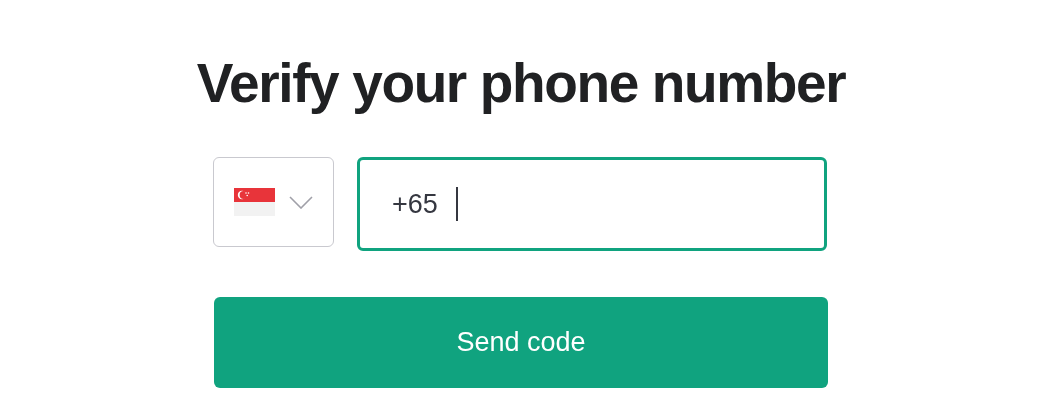  Describe the element at coordinates (456, 204) in the screenshot. I see `text-cursor` at that location.